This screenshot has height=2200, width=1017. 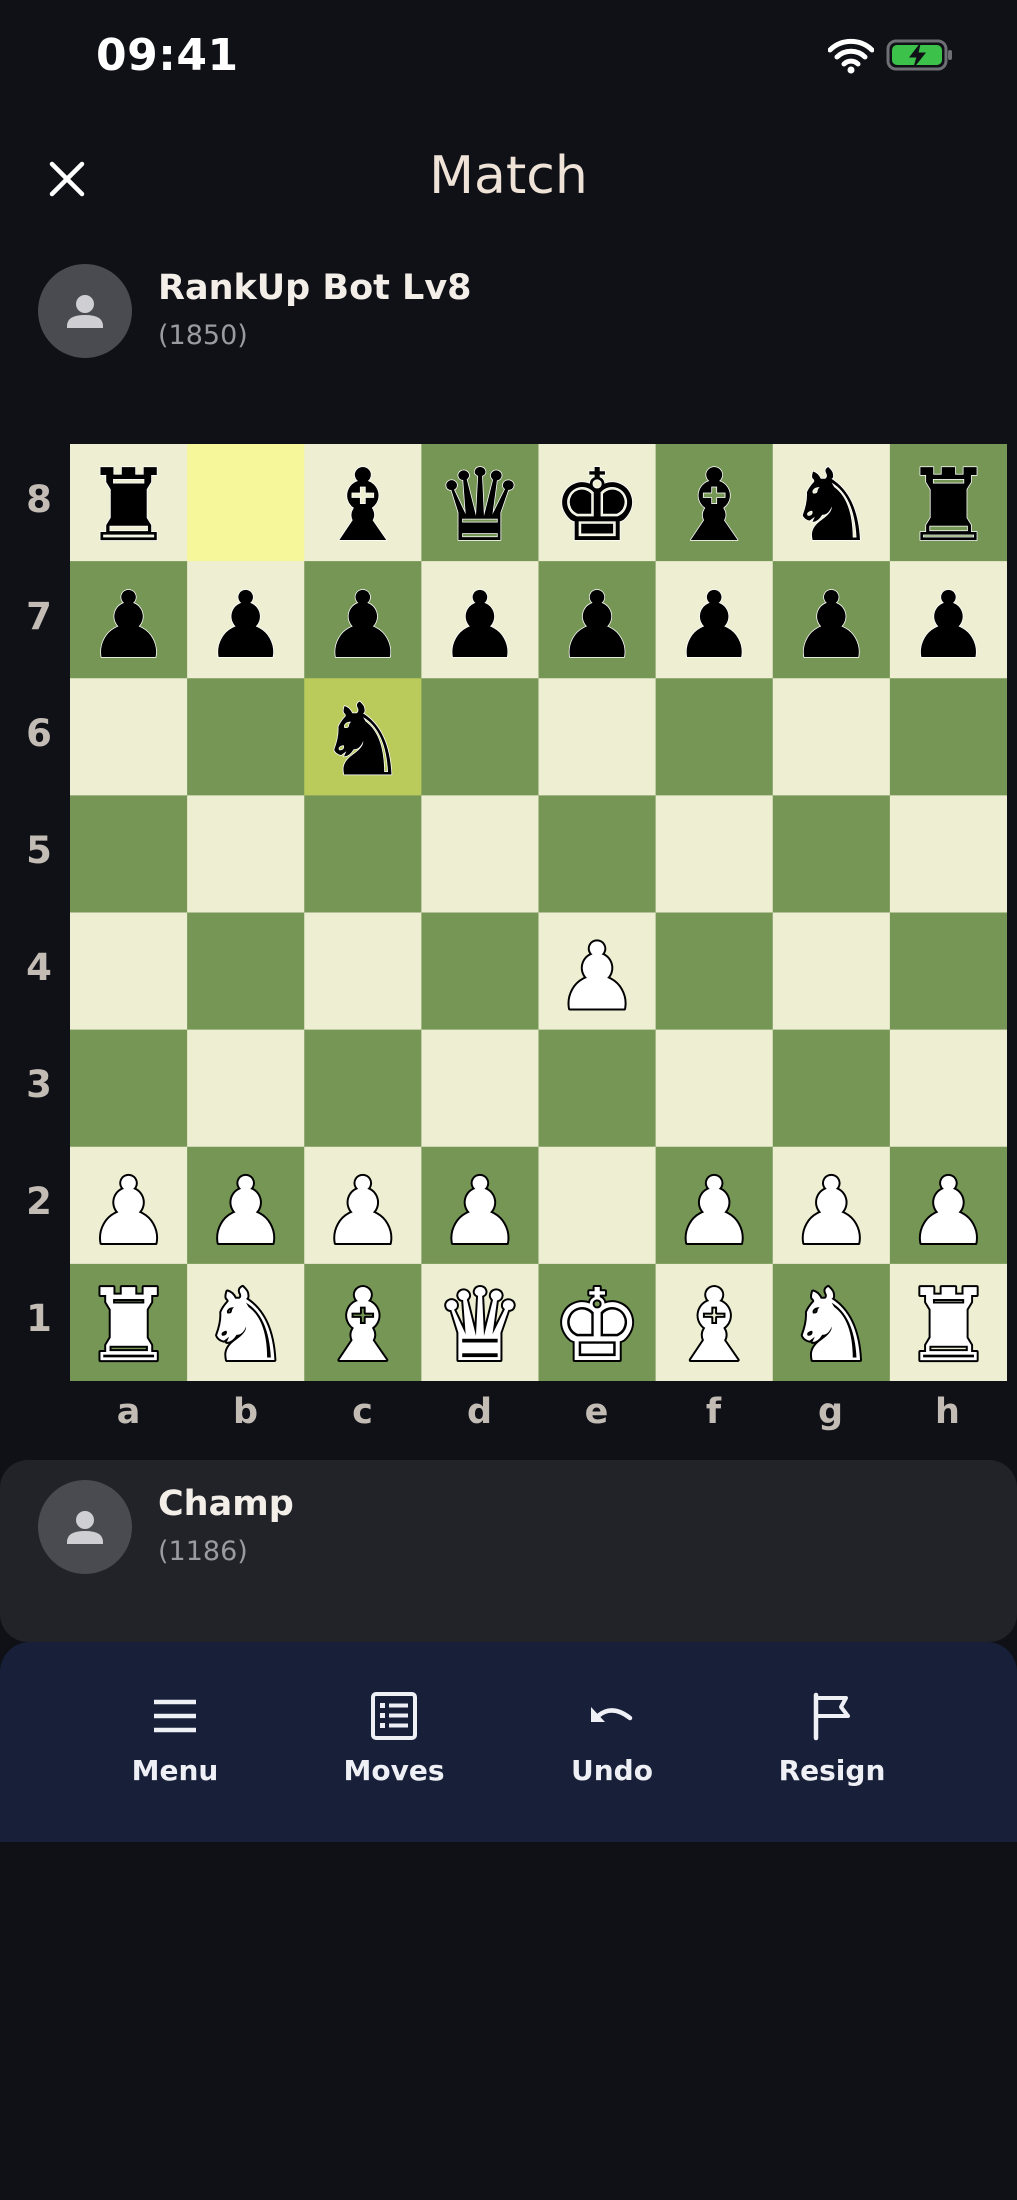 What do you see at coordinates (597, 1323) in the screenshot?
I see `white-king-e1: ♚` at bounding box center [597, 1323].